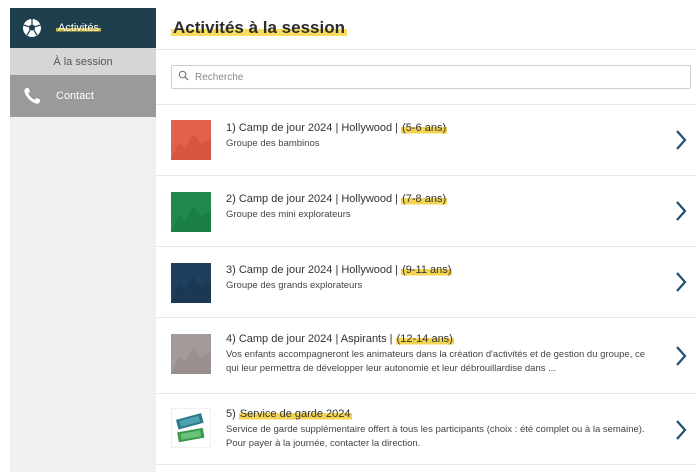  I want to click on sidebar-item-a-la-session: À la session, so click(83, 61).